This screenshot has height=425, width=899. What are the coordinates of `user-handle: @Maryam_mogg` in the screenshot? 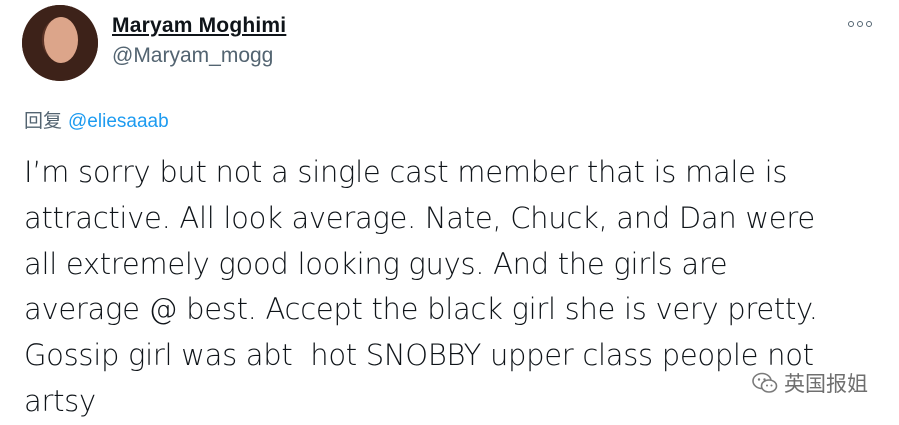 It's located at (192, 56).